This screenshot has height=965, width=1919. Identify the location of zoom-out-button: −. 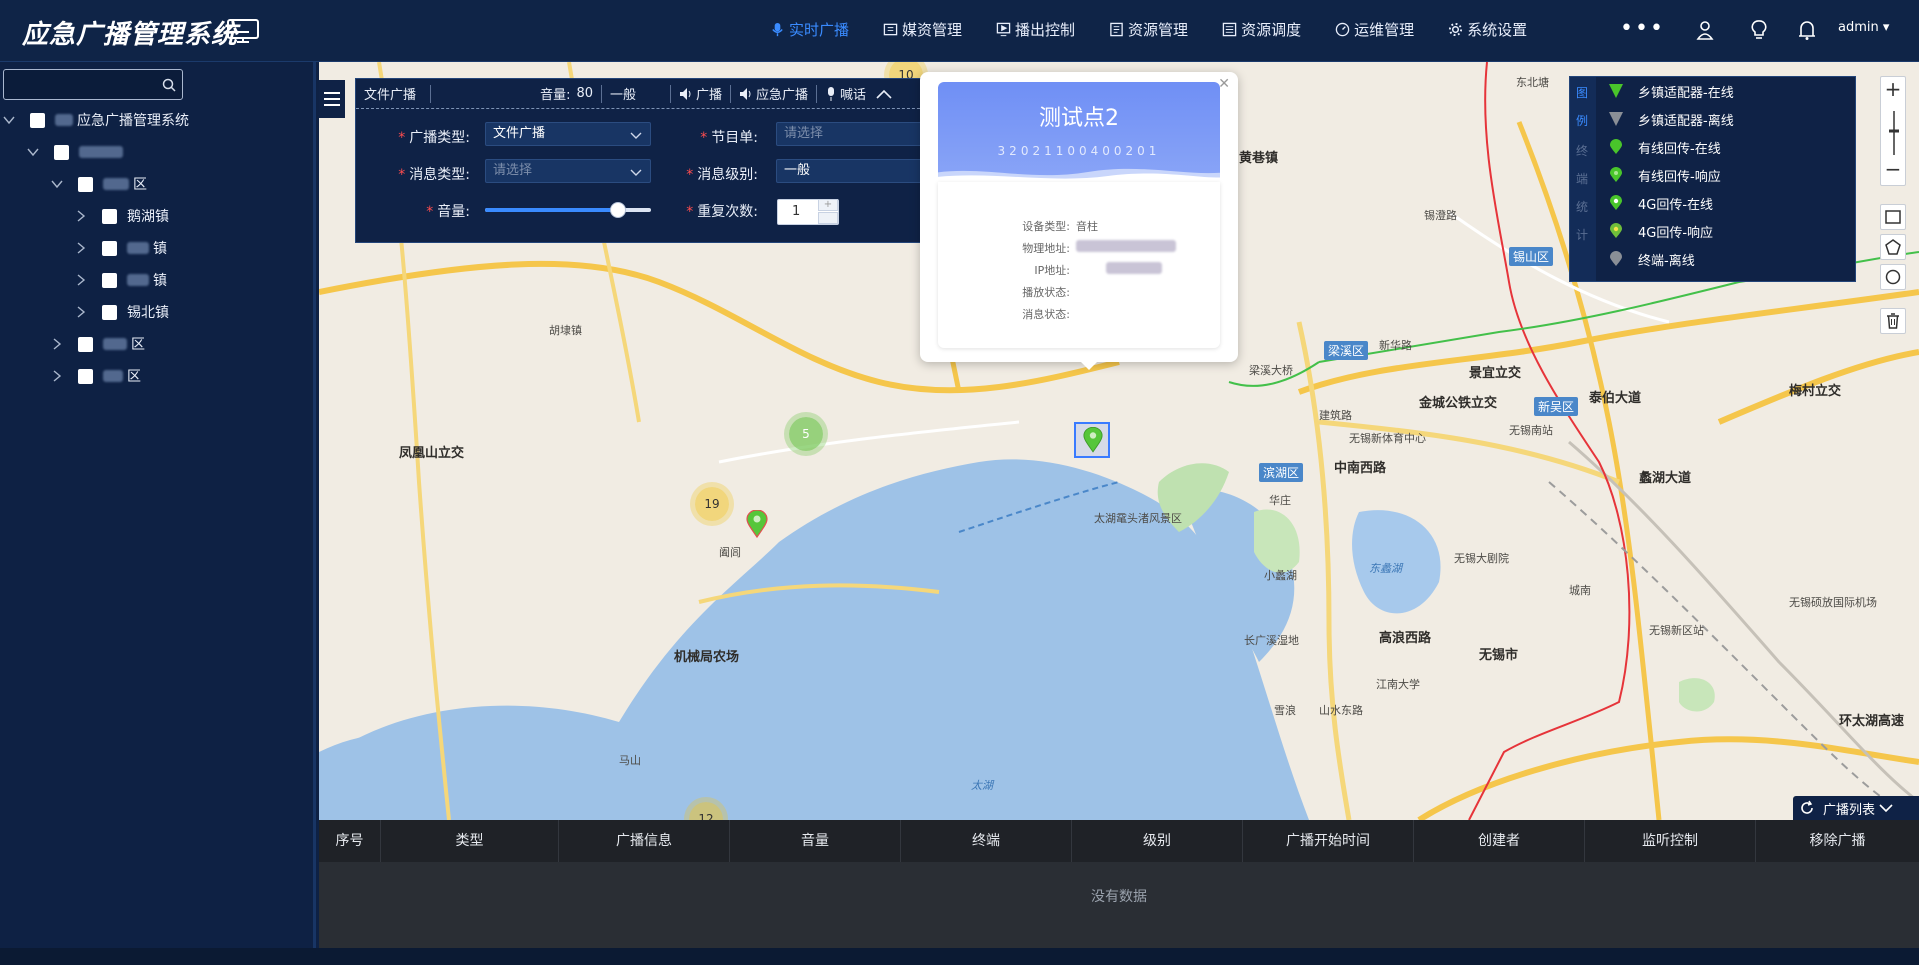
(1893, 169).